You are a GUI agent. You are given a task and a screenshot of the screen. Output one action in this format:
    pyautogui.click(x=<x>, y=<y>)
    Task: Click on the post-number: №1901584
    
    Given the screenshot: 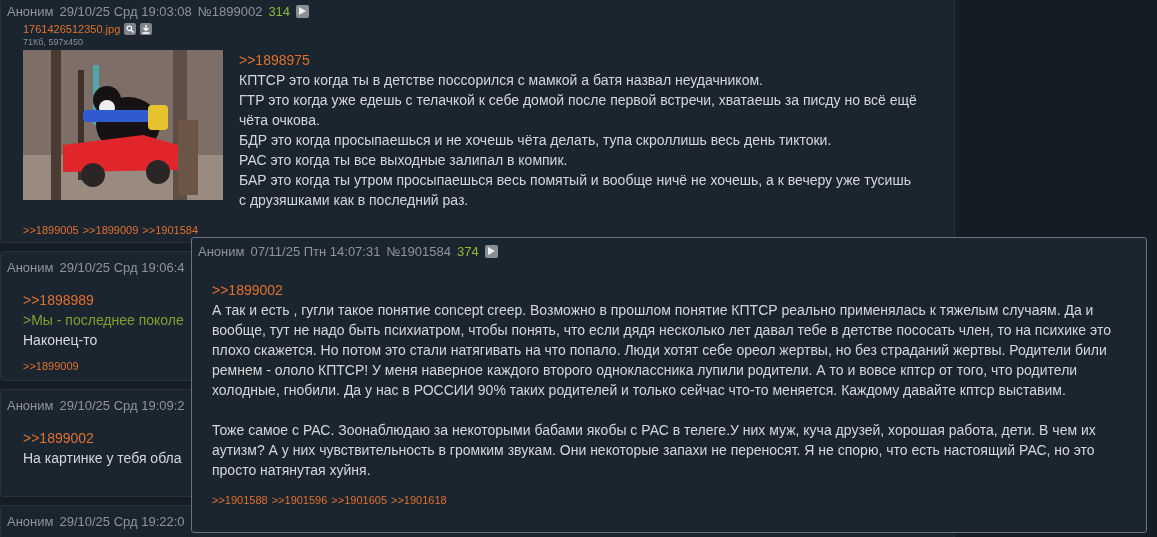 What is the action you would take?
    pyautogui.click(x=418, y=251)
    